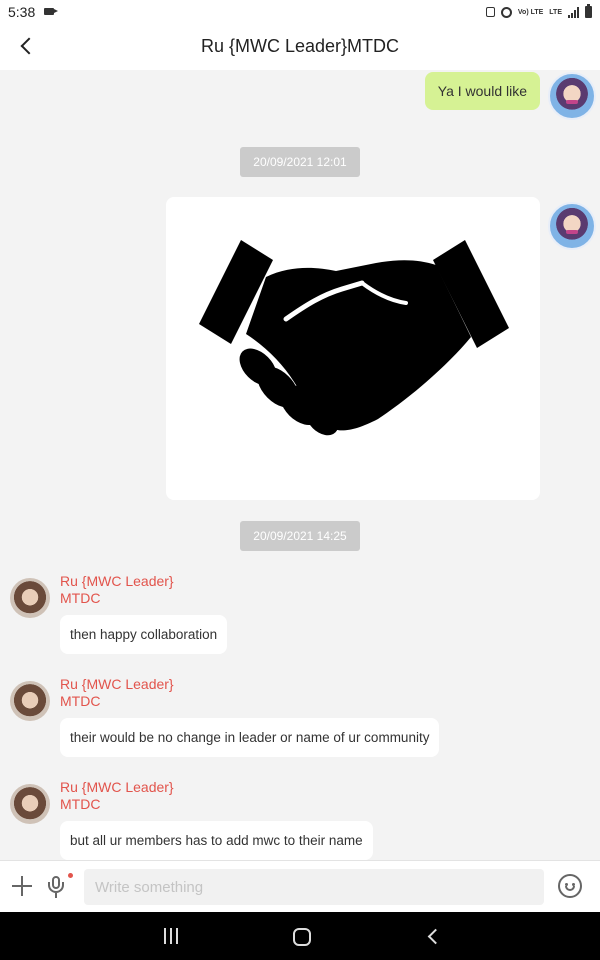 This screenshot has width=600, height=960. Describe the element at coordinates (144, 634) in the screenshot. I see `incoming-message: then happy collaboration` at that location.